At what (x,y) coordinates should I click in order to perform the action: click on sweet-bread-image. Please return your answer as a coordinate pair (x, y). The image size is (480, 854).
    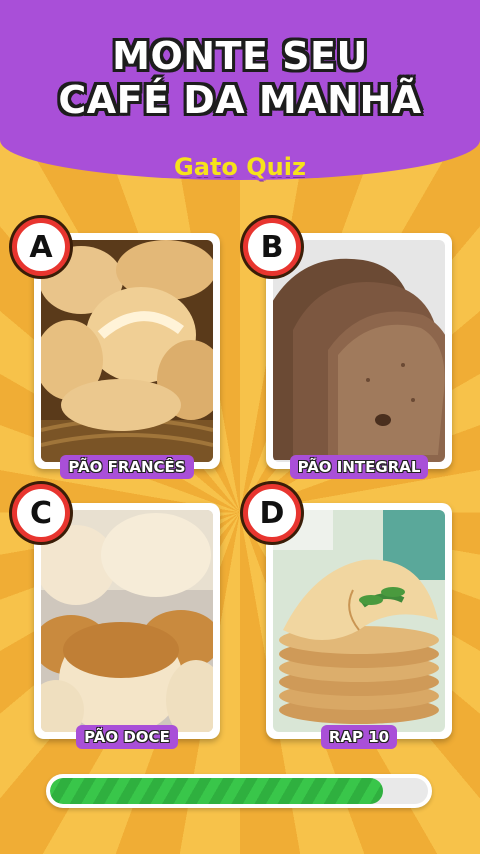
    Looking at the image, I should click on (127, 621).